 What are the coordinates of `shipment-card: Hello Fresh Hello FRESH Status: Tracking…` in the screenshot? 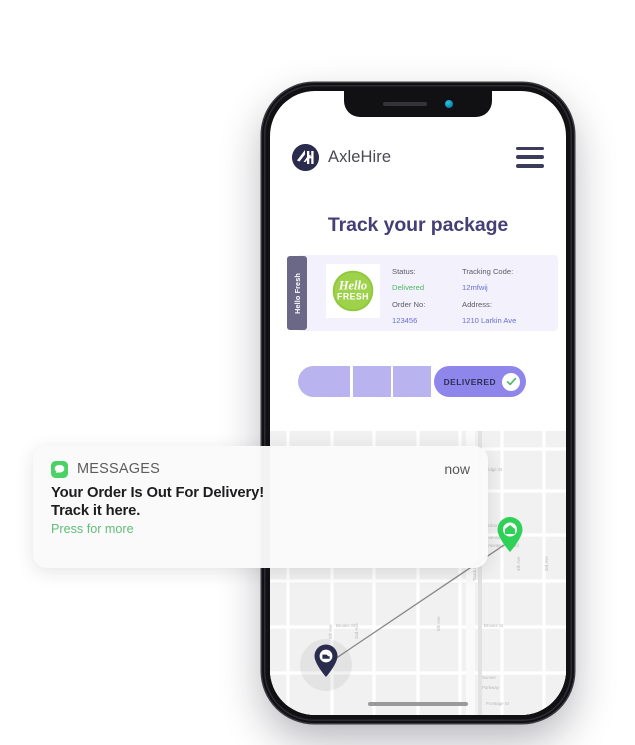 It's located at (422, 293).